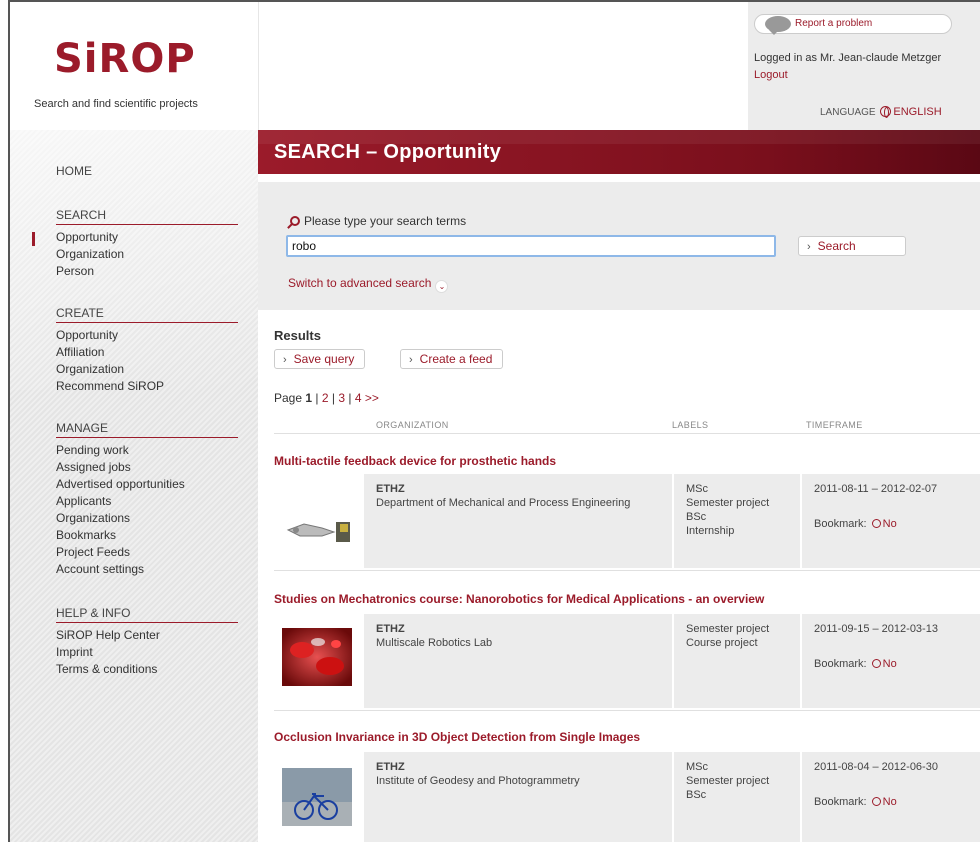 The image size is (980, 842). What do you see at coordinates (147, 518) in the screenshot?
I see `sidebar-item-organizations: Organizations` at bounding box center [147, 518].